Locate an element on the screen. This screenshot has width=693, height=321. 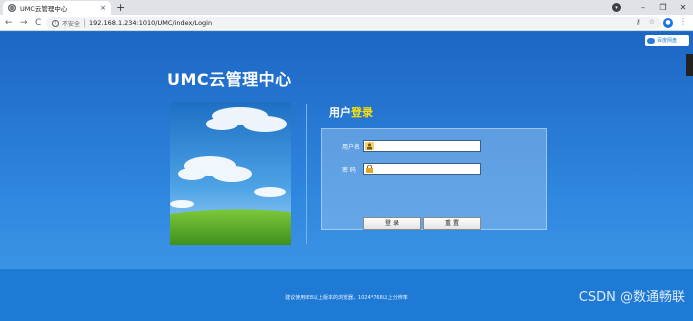
side-panel-tab is located at coordinates (689, 65).